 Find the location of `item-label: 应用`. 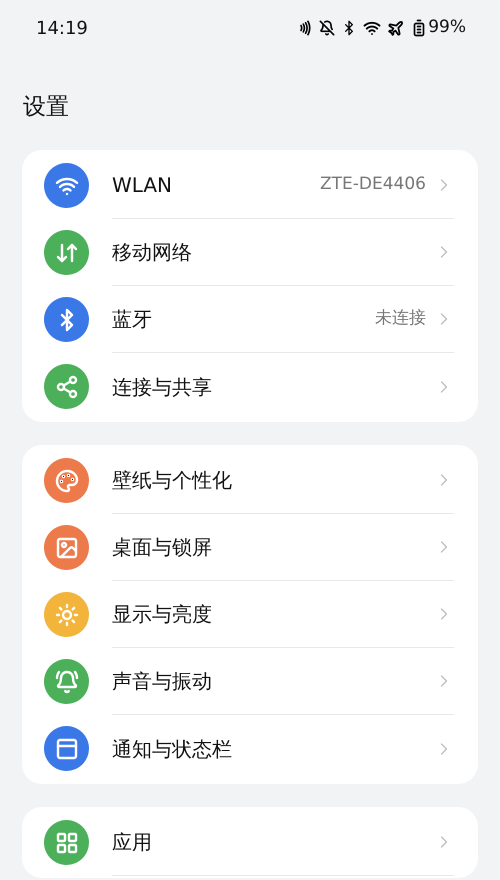

item-label: 应用 is located at coordinates (132, 842).